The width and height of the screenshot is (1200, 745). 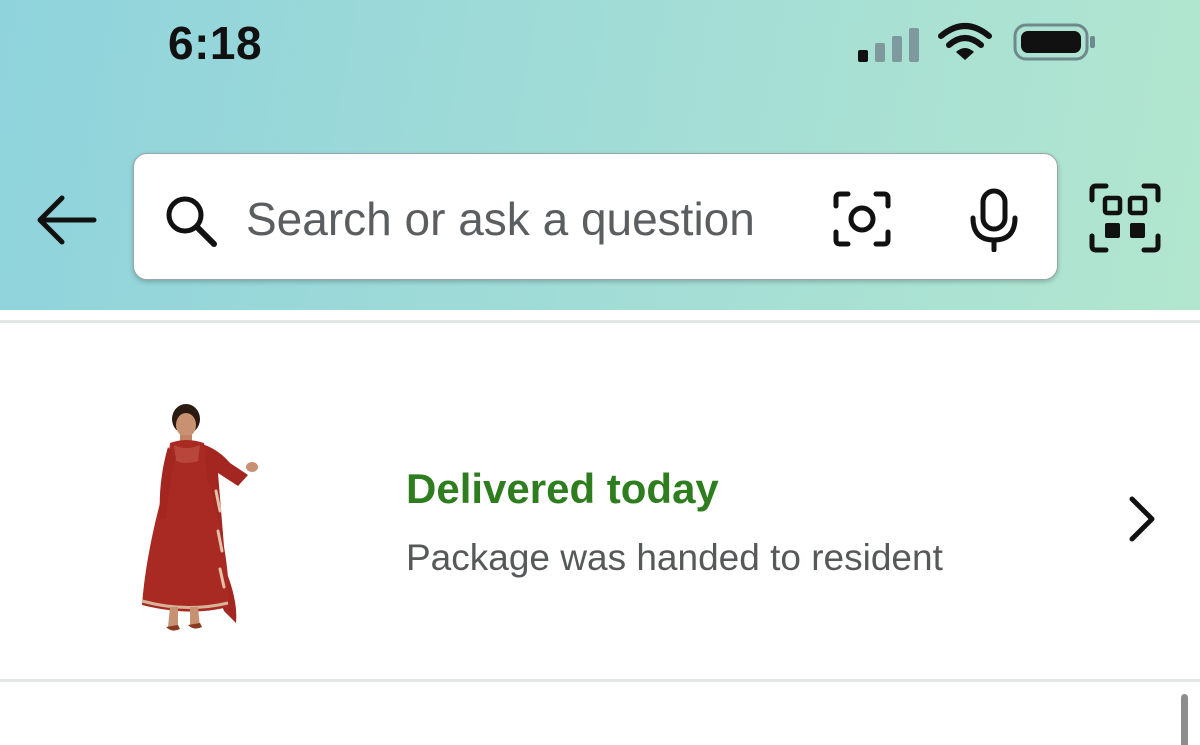 I want to click on battery-icon, so click(x=1054, y=42).